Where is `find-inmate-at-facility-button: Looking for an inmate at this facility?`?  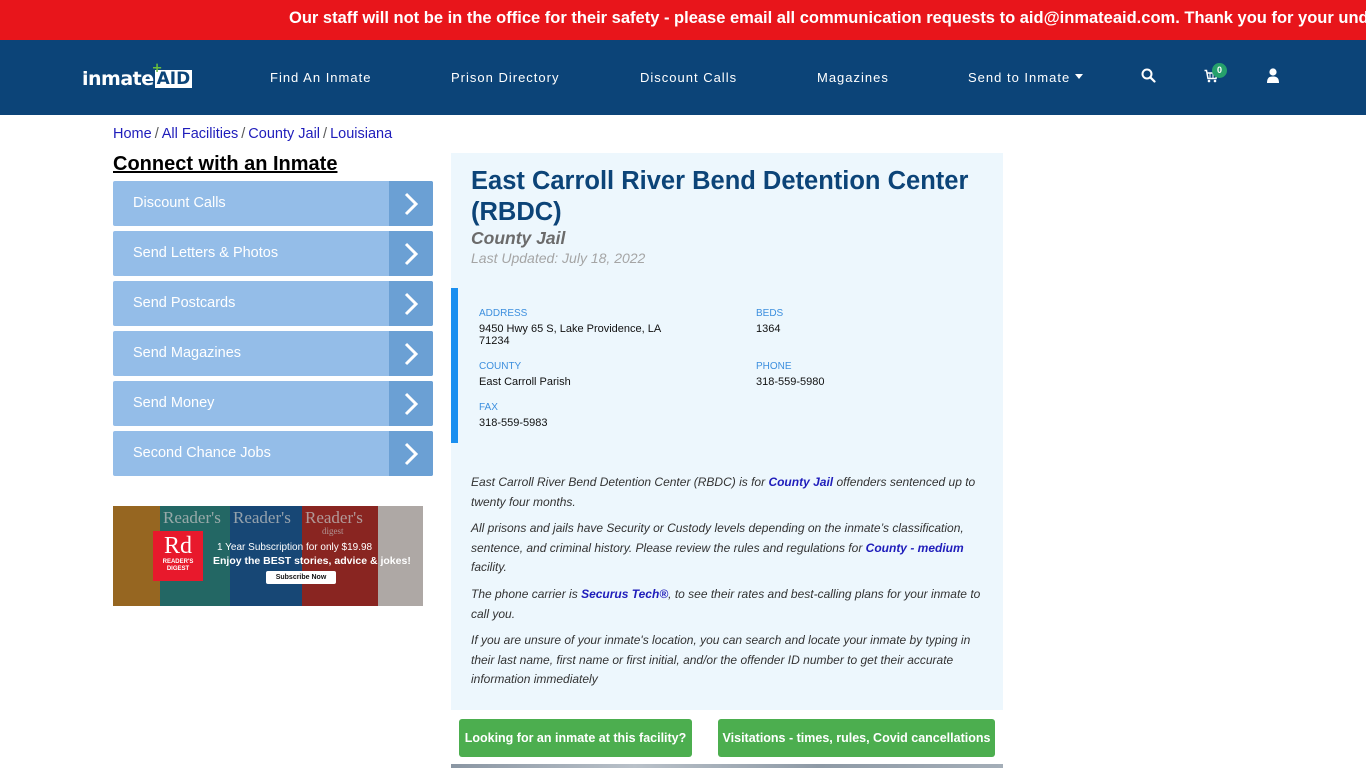 find-inmate-at-facility-button: Looking for an inmate at this facility? is located at coordinates (575, 738).